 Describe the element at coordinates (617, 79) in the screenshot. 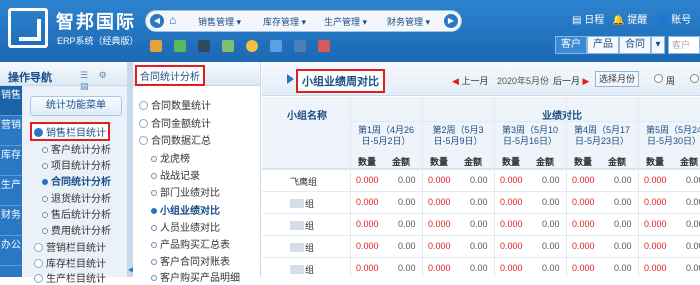

I see `choose-month-button: 选择月份` at that location.